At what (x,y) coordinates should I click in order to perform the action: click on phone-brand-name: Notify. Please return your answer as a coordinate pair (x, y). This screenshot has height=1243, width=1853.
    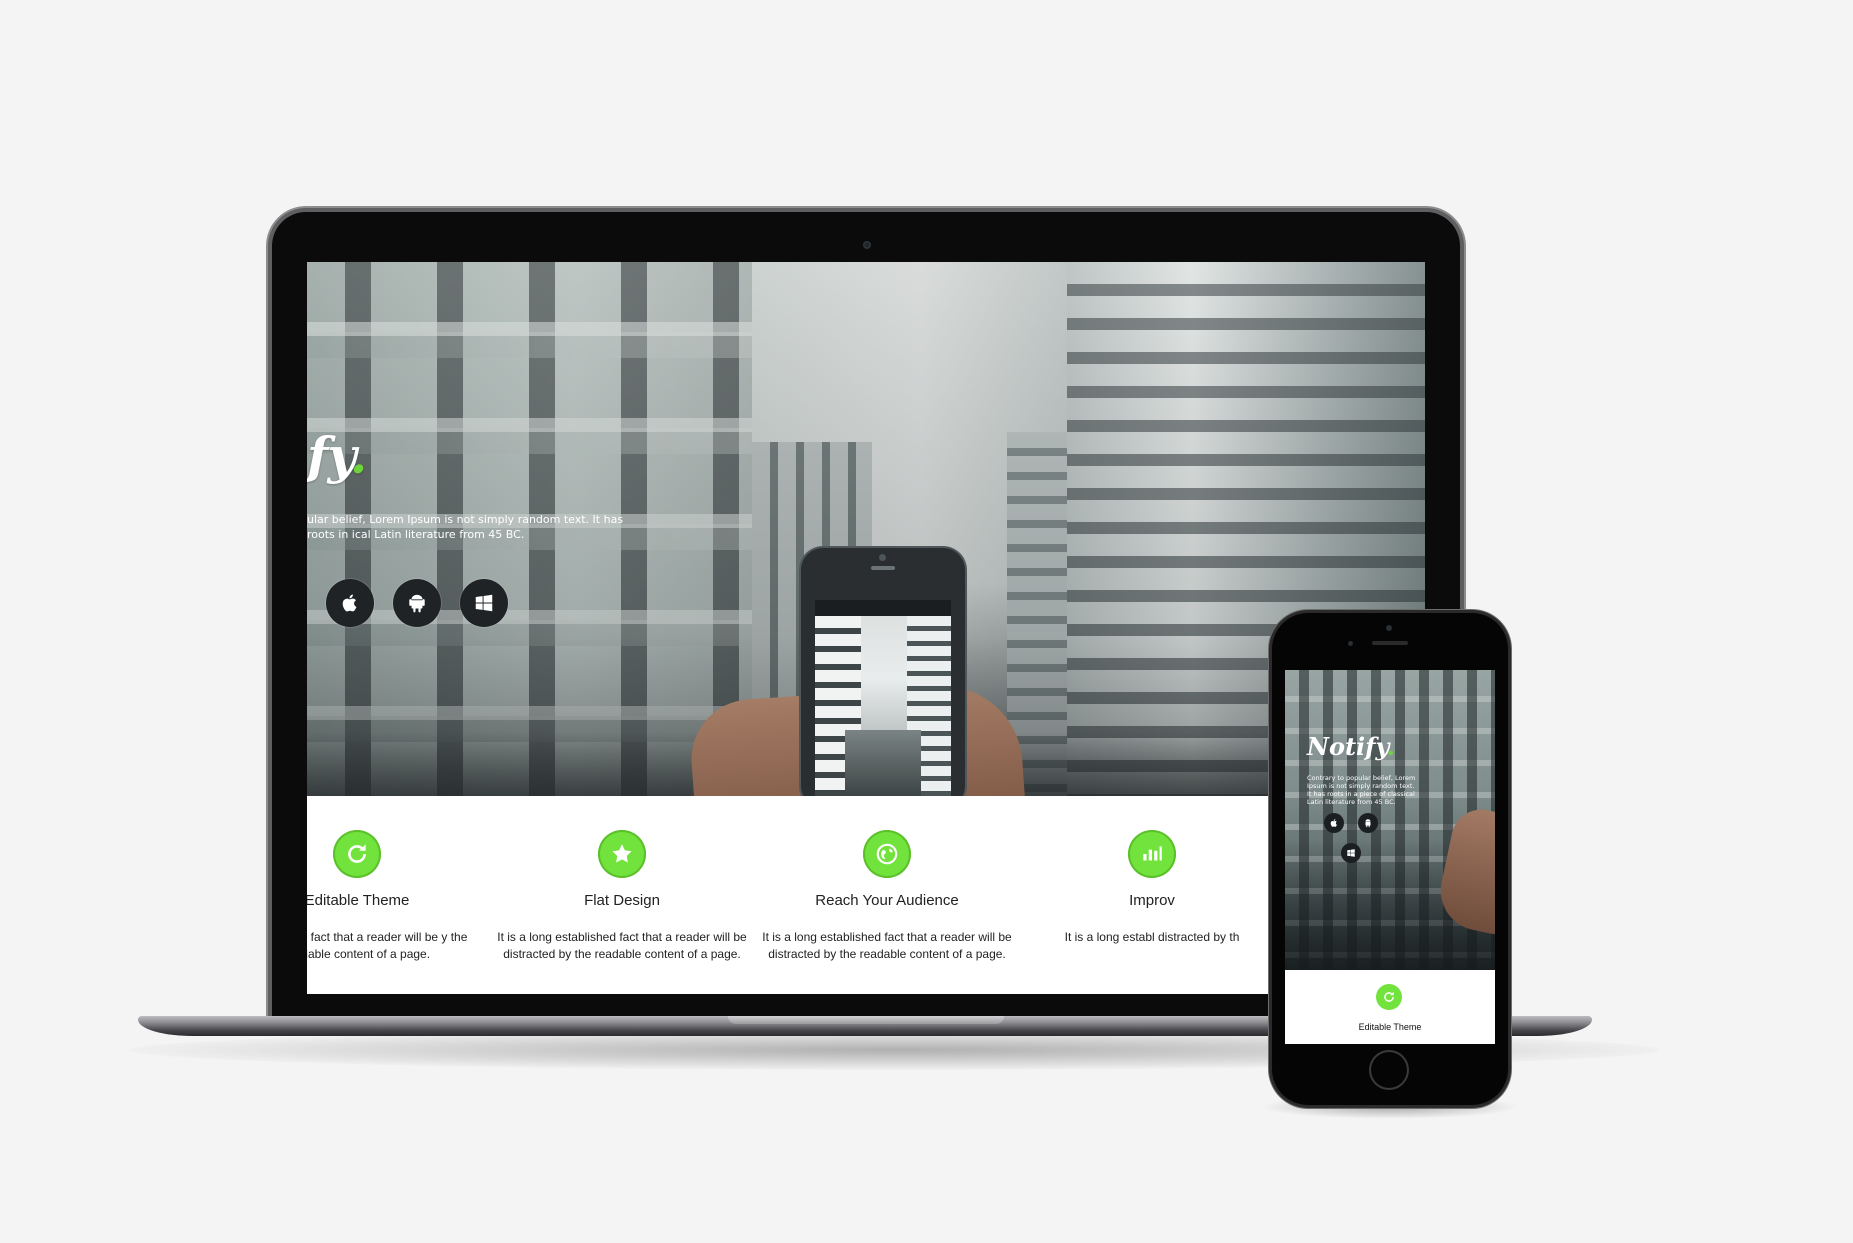
    Looking at the image, I should click on (1347, 746).